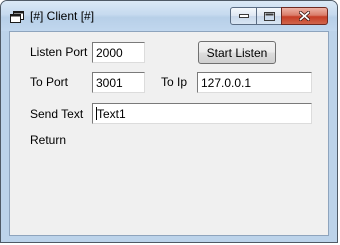 The height and width of the screenshot is (245, 340). I want to click on close-button, so click(304, 16).